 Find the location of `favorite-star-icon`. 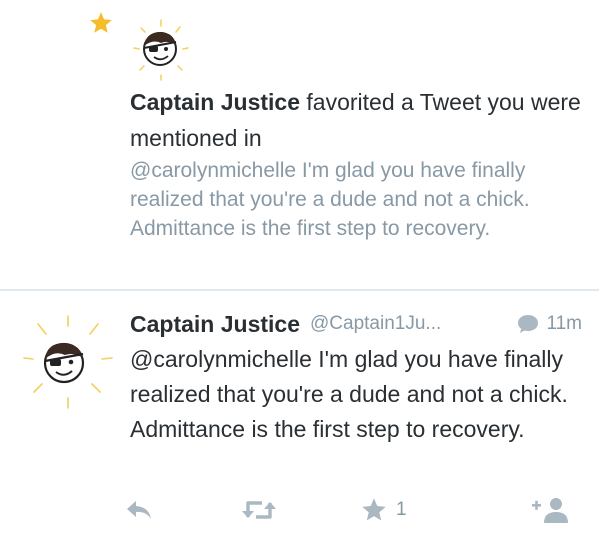

favorite-star-icon is located at coordinates (101, 23).